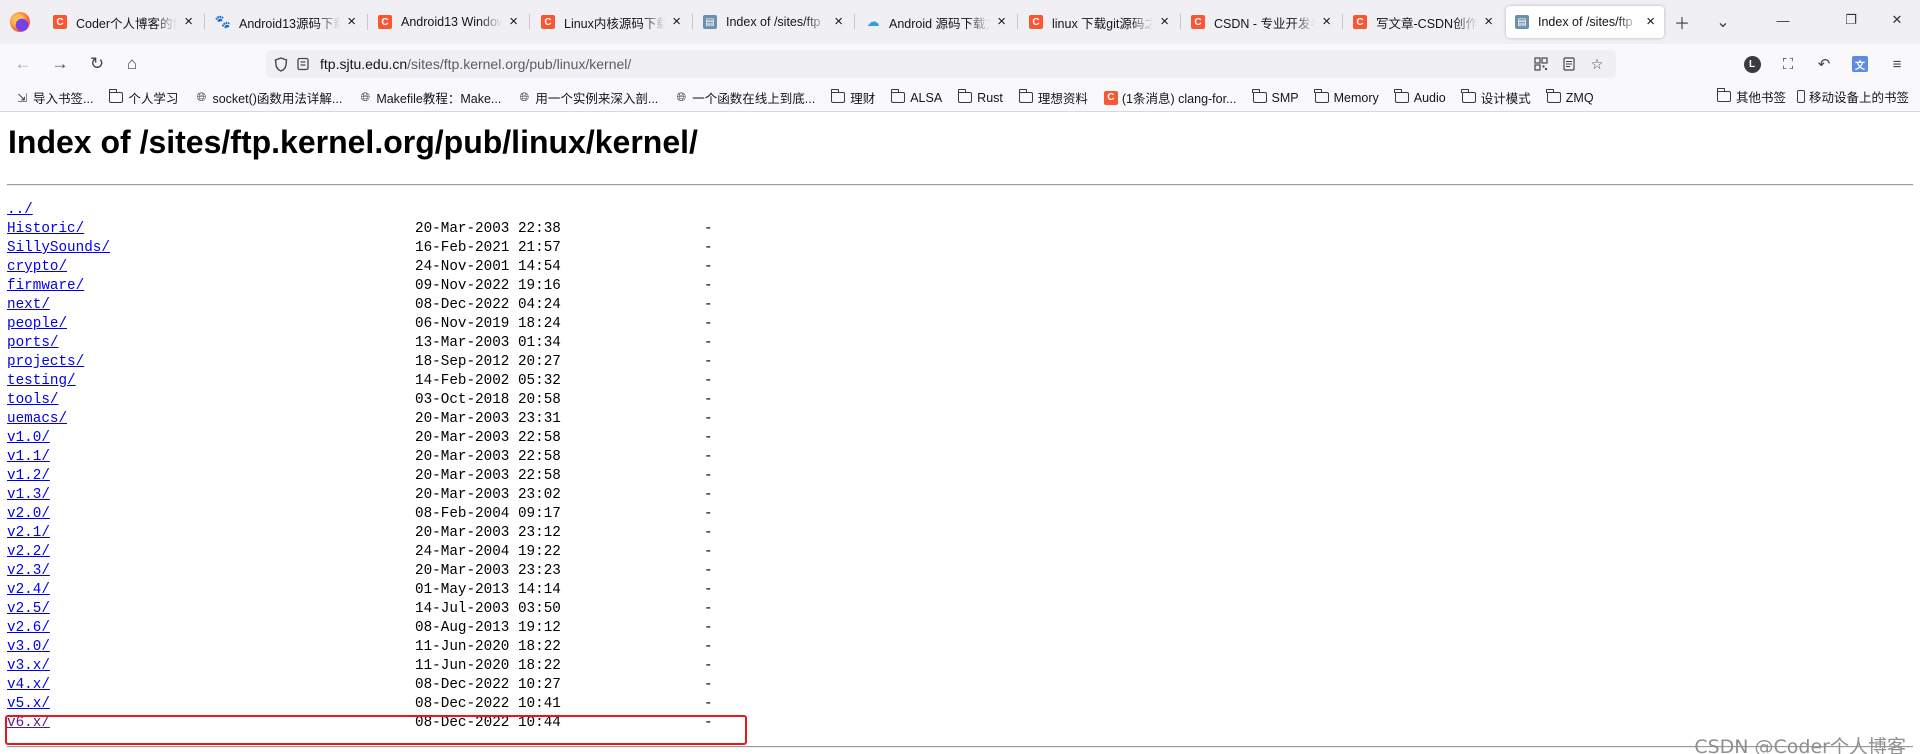 The width and height of the screenshot is (1920, 754). I want to click on directory-link: v2.4/, so click(28, 590).